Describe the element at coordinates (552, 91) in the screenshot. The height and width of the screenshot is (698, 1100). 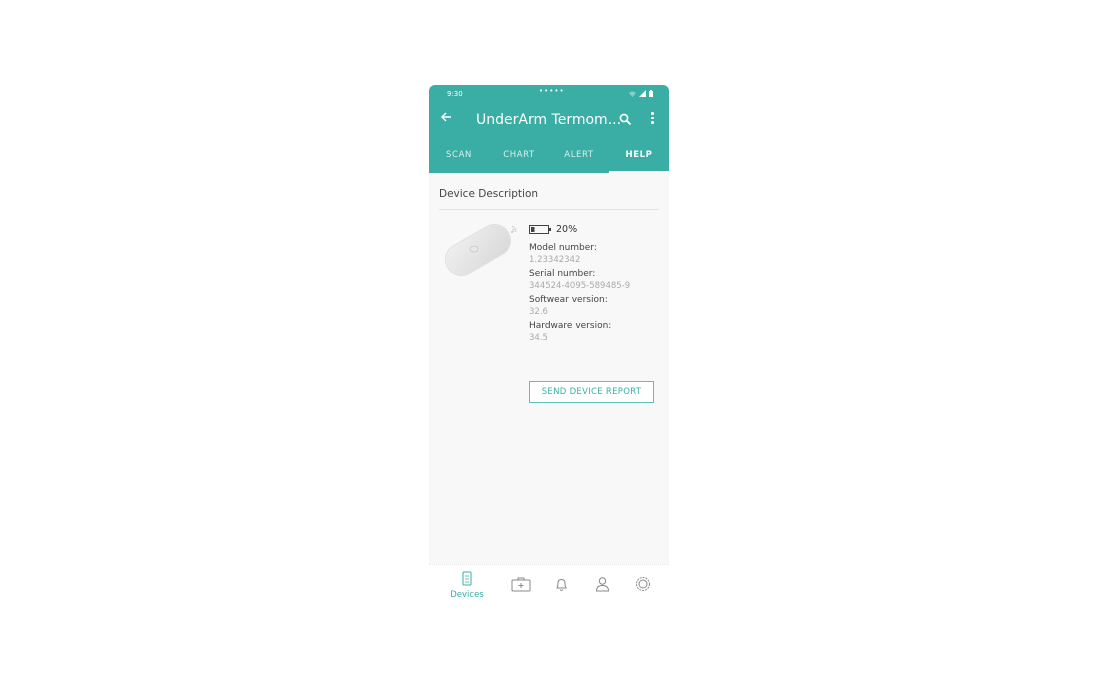
I see `status-notch-dots: •••••` at that location.